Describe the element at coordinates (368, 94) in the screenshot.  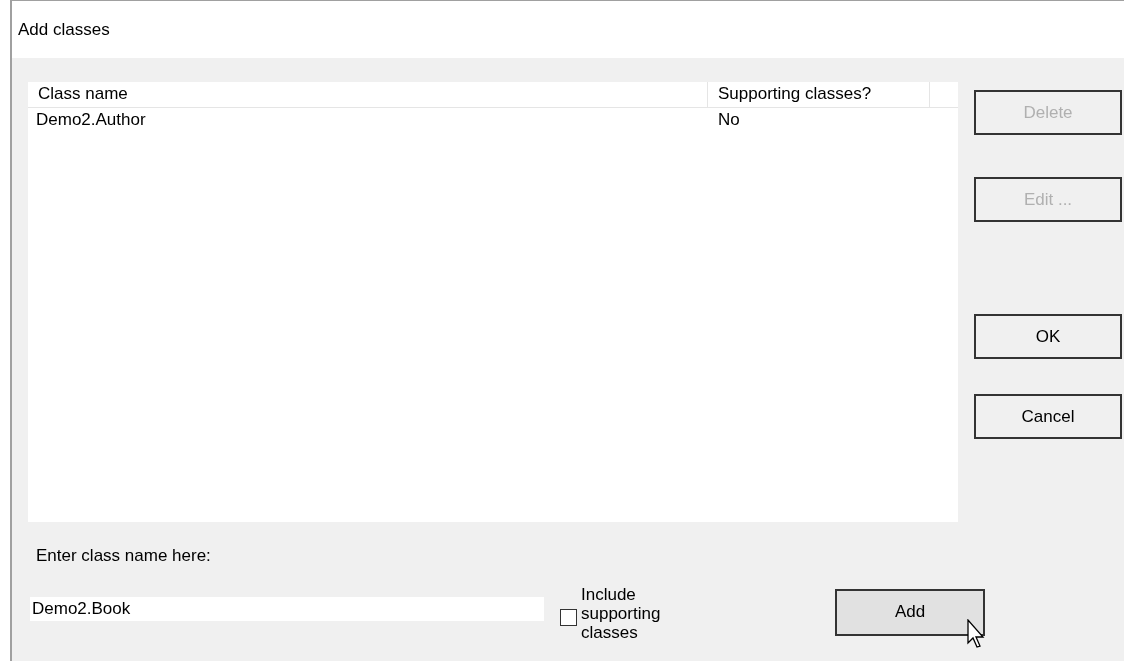
I see `column-header: Class name` at that location.